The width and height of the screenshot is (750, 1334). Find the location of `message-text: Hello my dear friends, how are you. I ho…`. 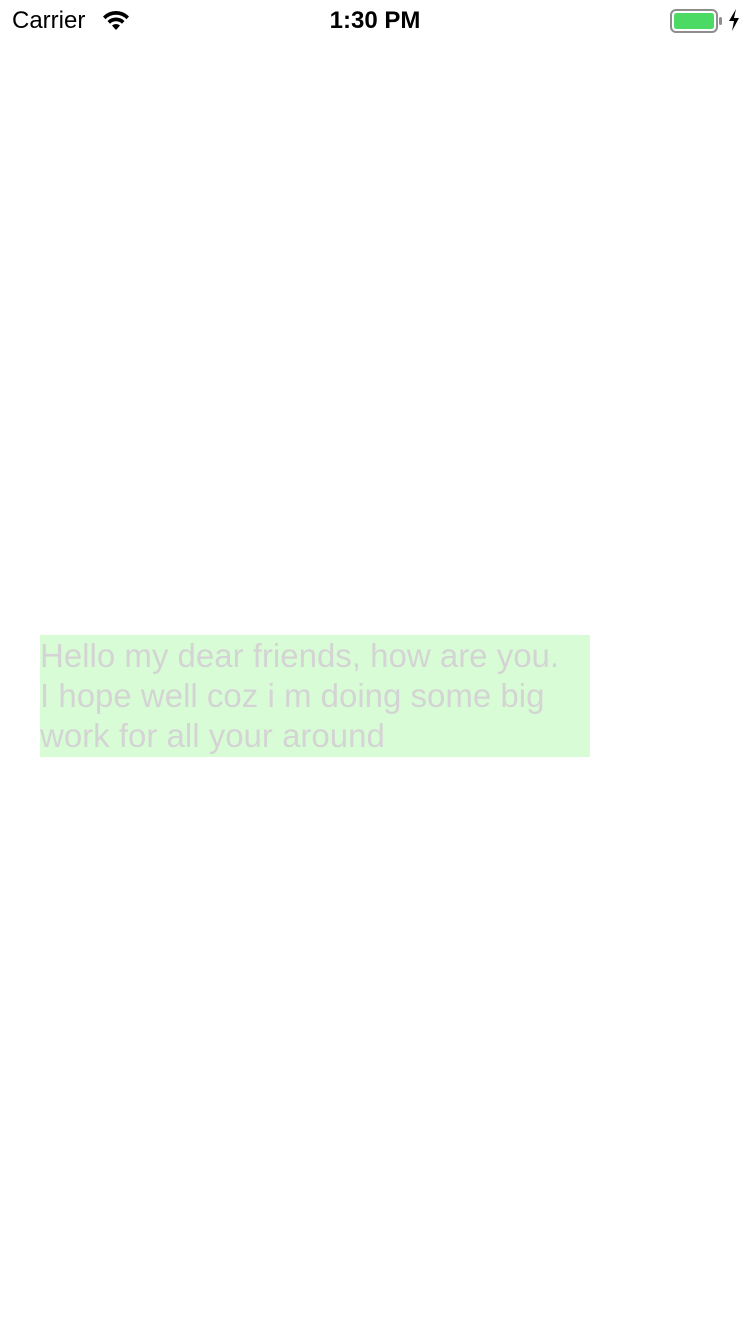

message-text: Hello my dear friends, how are you. I ho… is located at coordinates (300, 695).